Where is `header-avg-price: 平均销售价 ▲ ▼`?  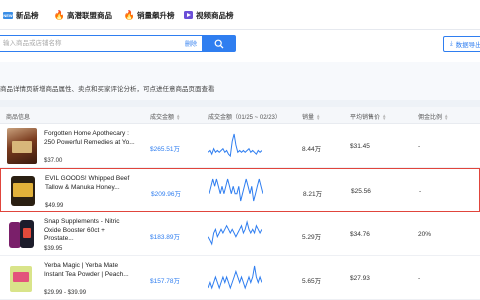
header-avg-price: 平均销售价 ▲ ▼ is located at coordinates (368, 116).